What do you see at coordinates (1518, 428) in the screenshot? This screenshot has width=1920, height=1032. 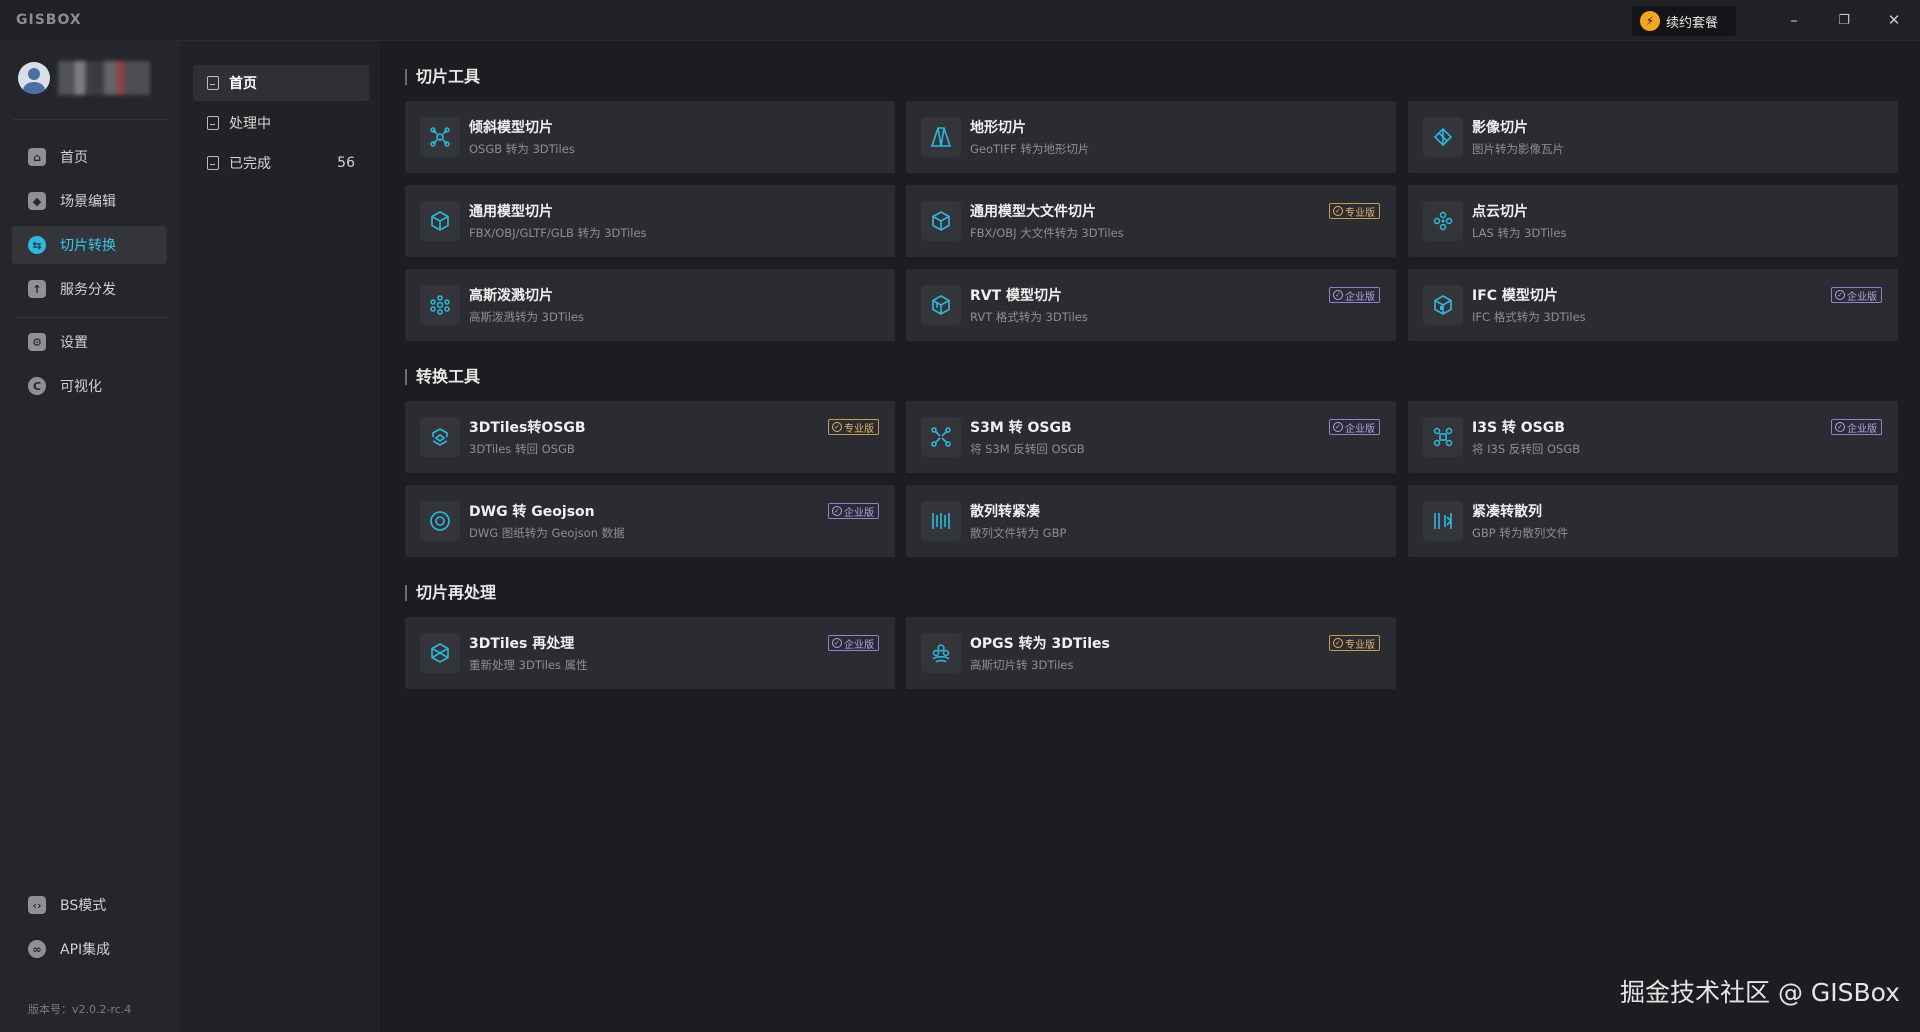 I see `card-title: I3S 转 OSGB` at bounding box center [1518, 428].